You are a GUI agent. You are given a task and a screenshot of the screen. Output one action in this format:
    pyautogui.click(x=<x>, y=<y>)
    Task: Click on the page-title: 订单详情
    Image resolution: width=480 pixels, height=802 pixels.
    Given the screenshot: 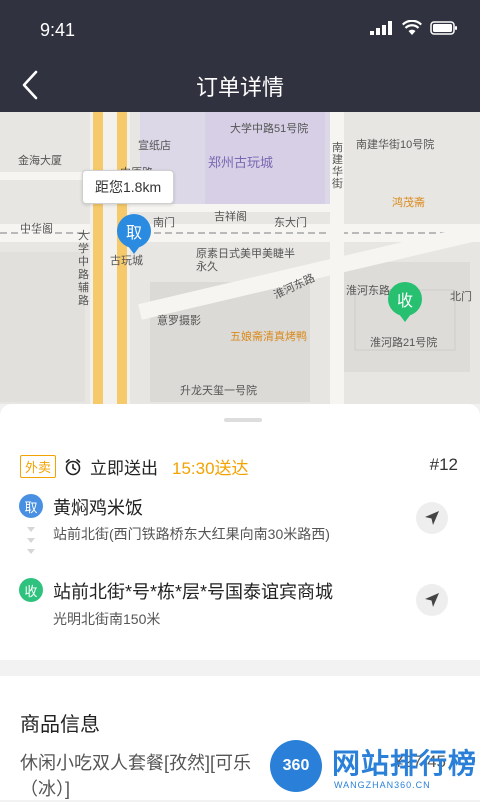 What is the action you would take?
    pyautogui.click(x=239, y=87)
    